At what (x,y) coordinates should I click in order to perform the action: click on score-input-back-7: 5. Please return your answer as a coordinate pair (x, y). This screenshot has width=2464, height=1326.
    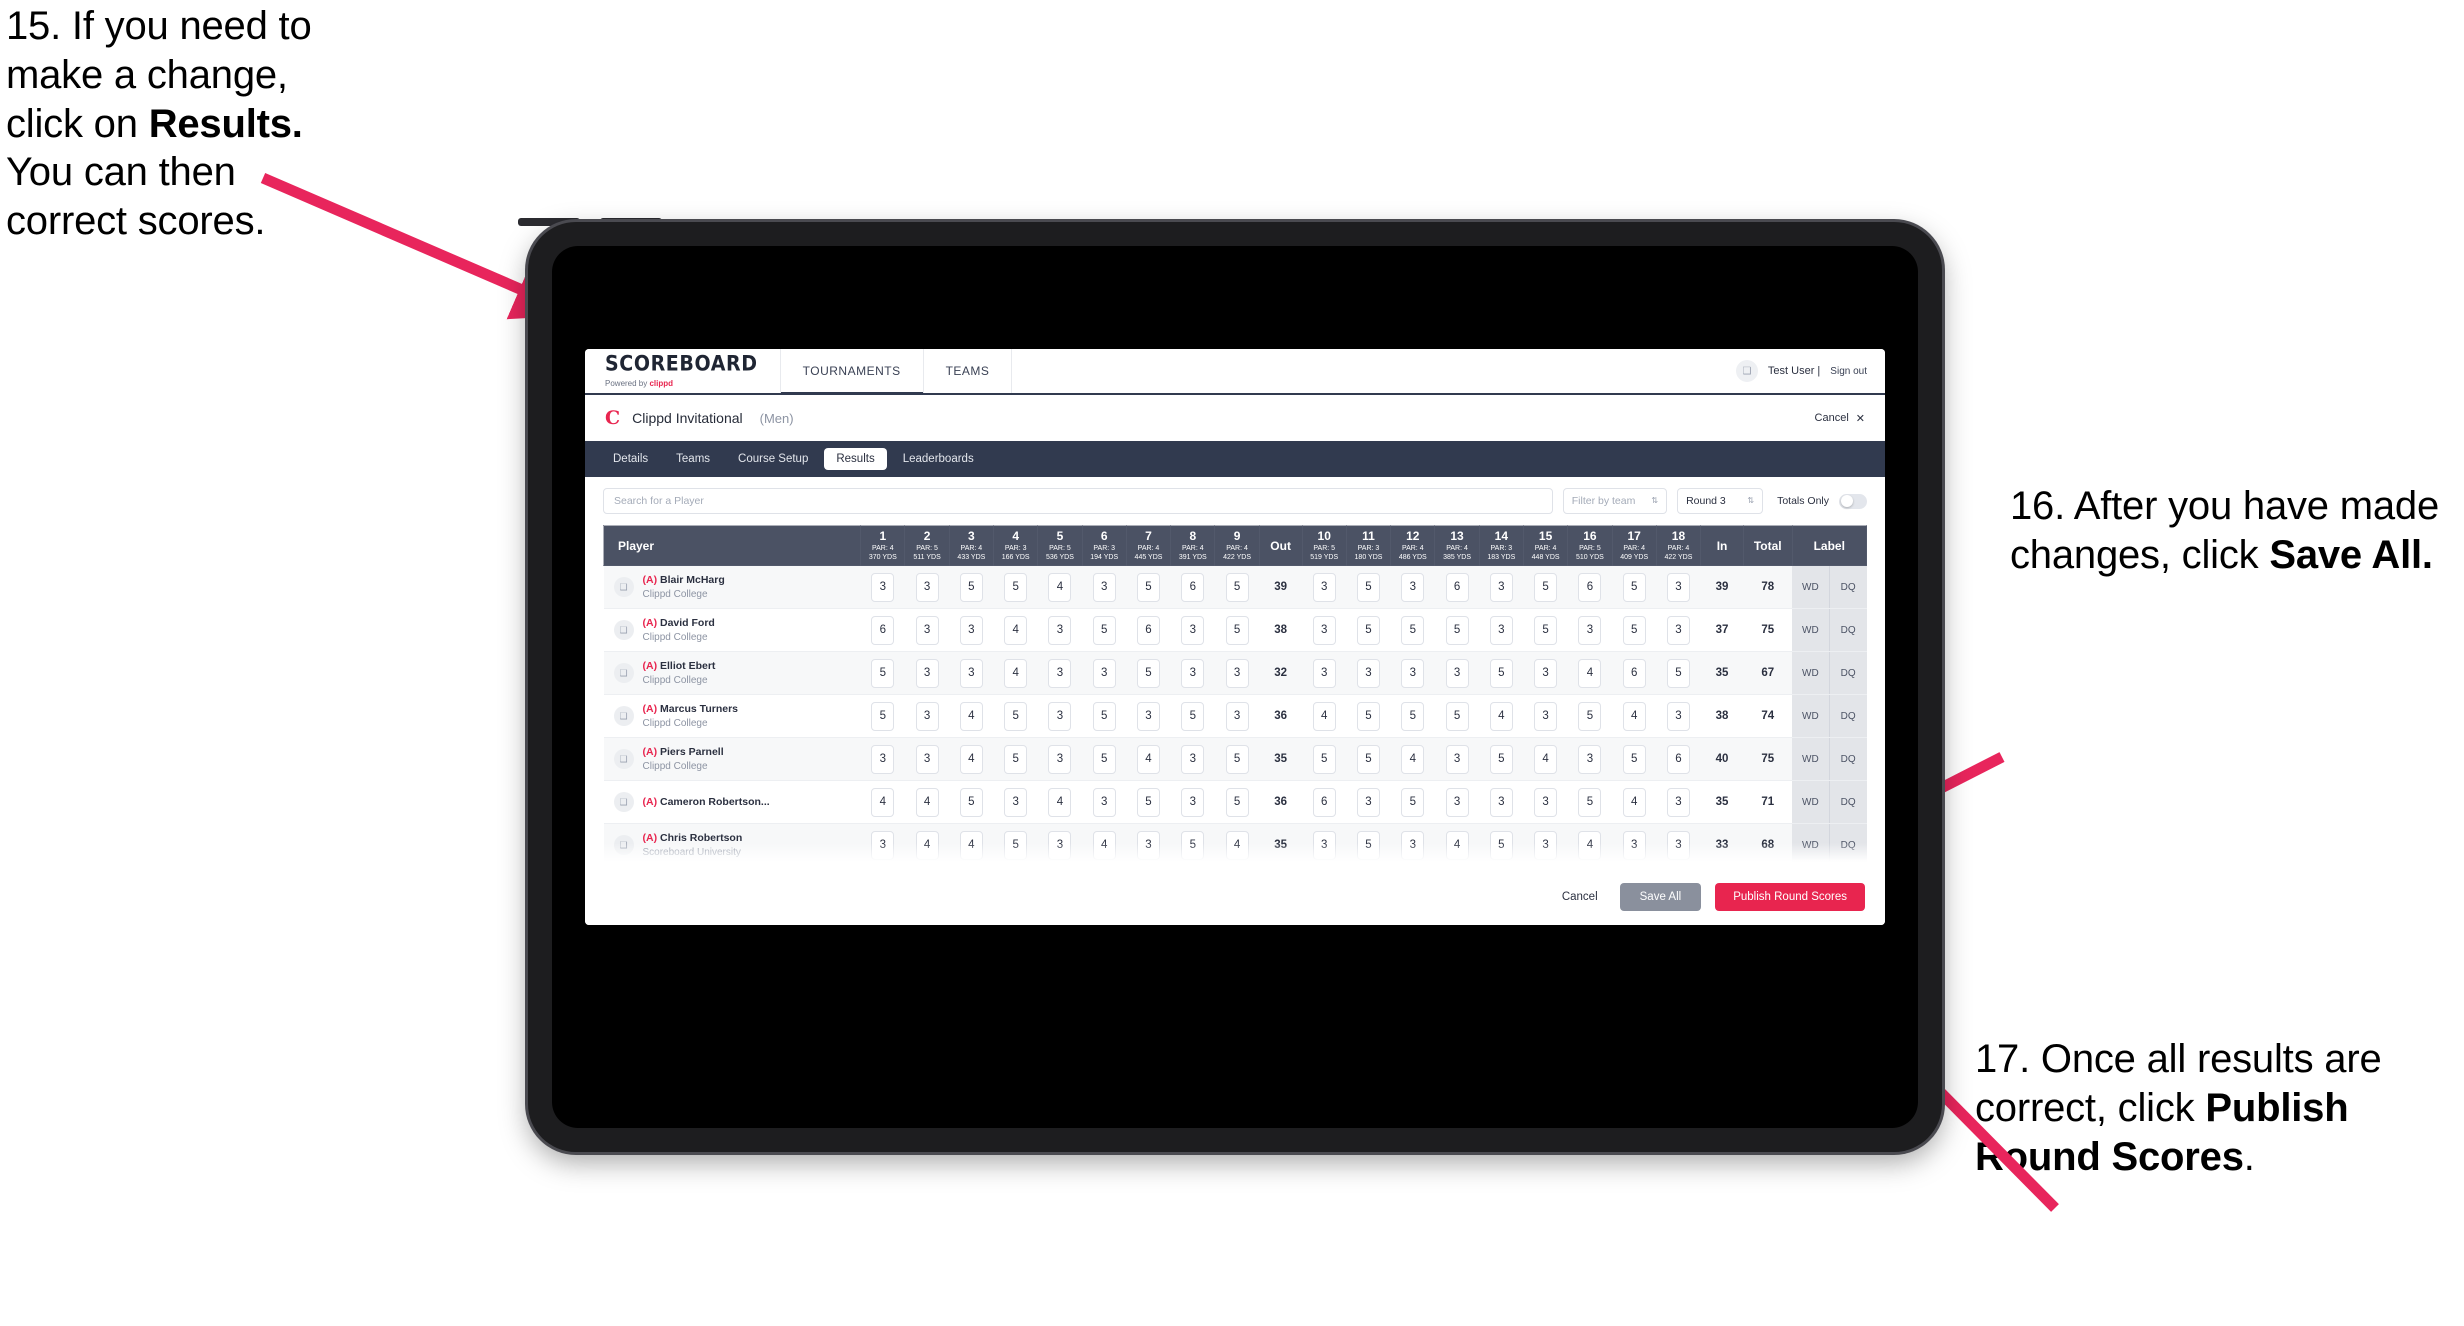
    Looking at the image, I should click on (1590, 802).